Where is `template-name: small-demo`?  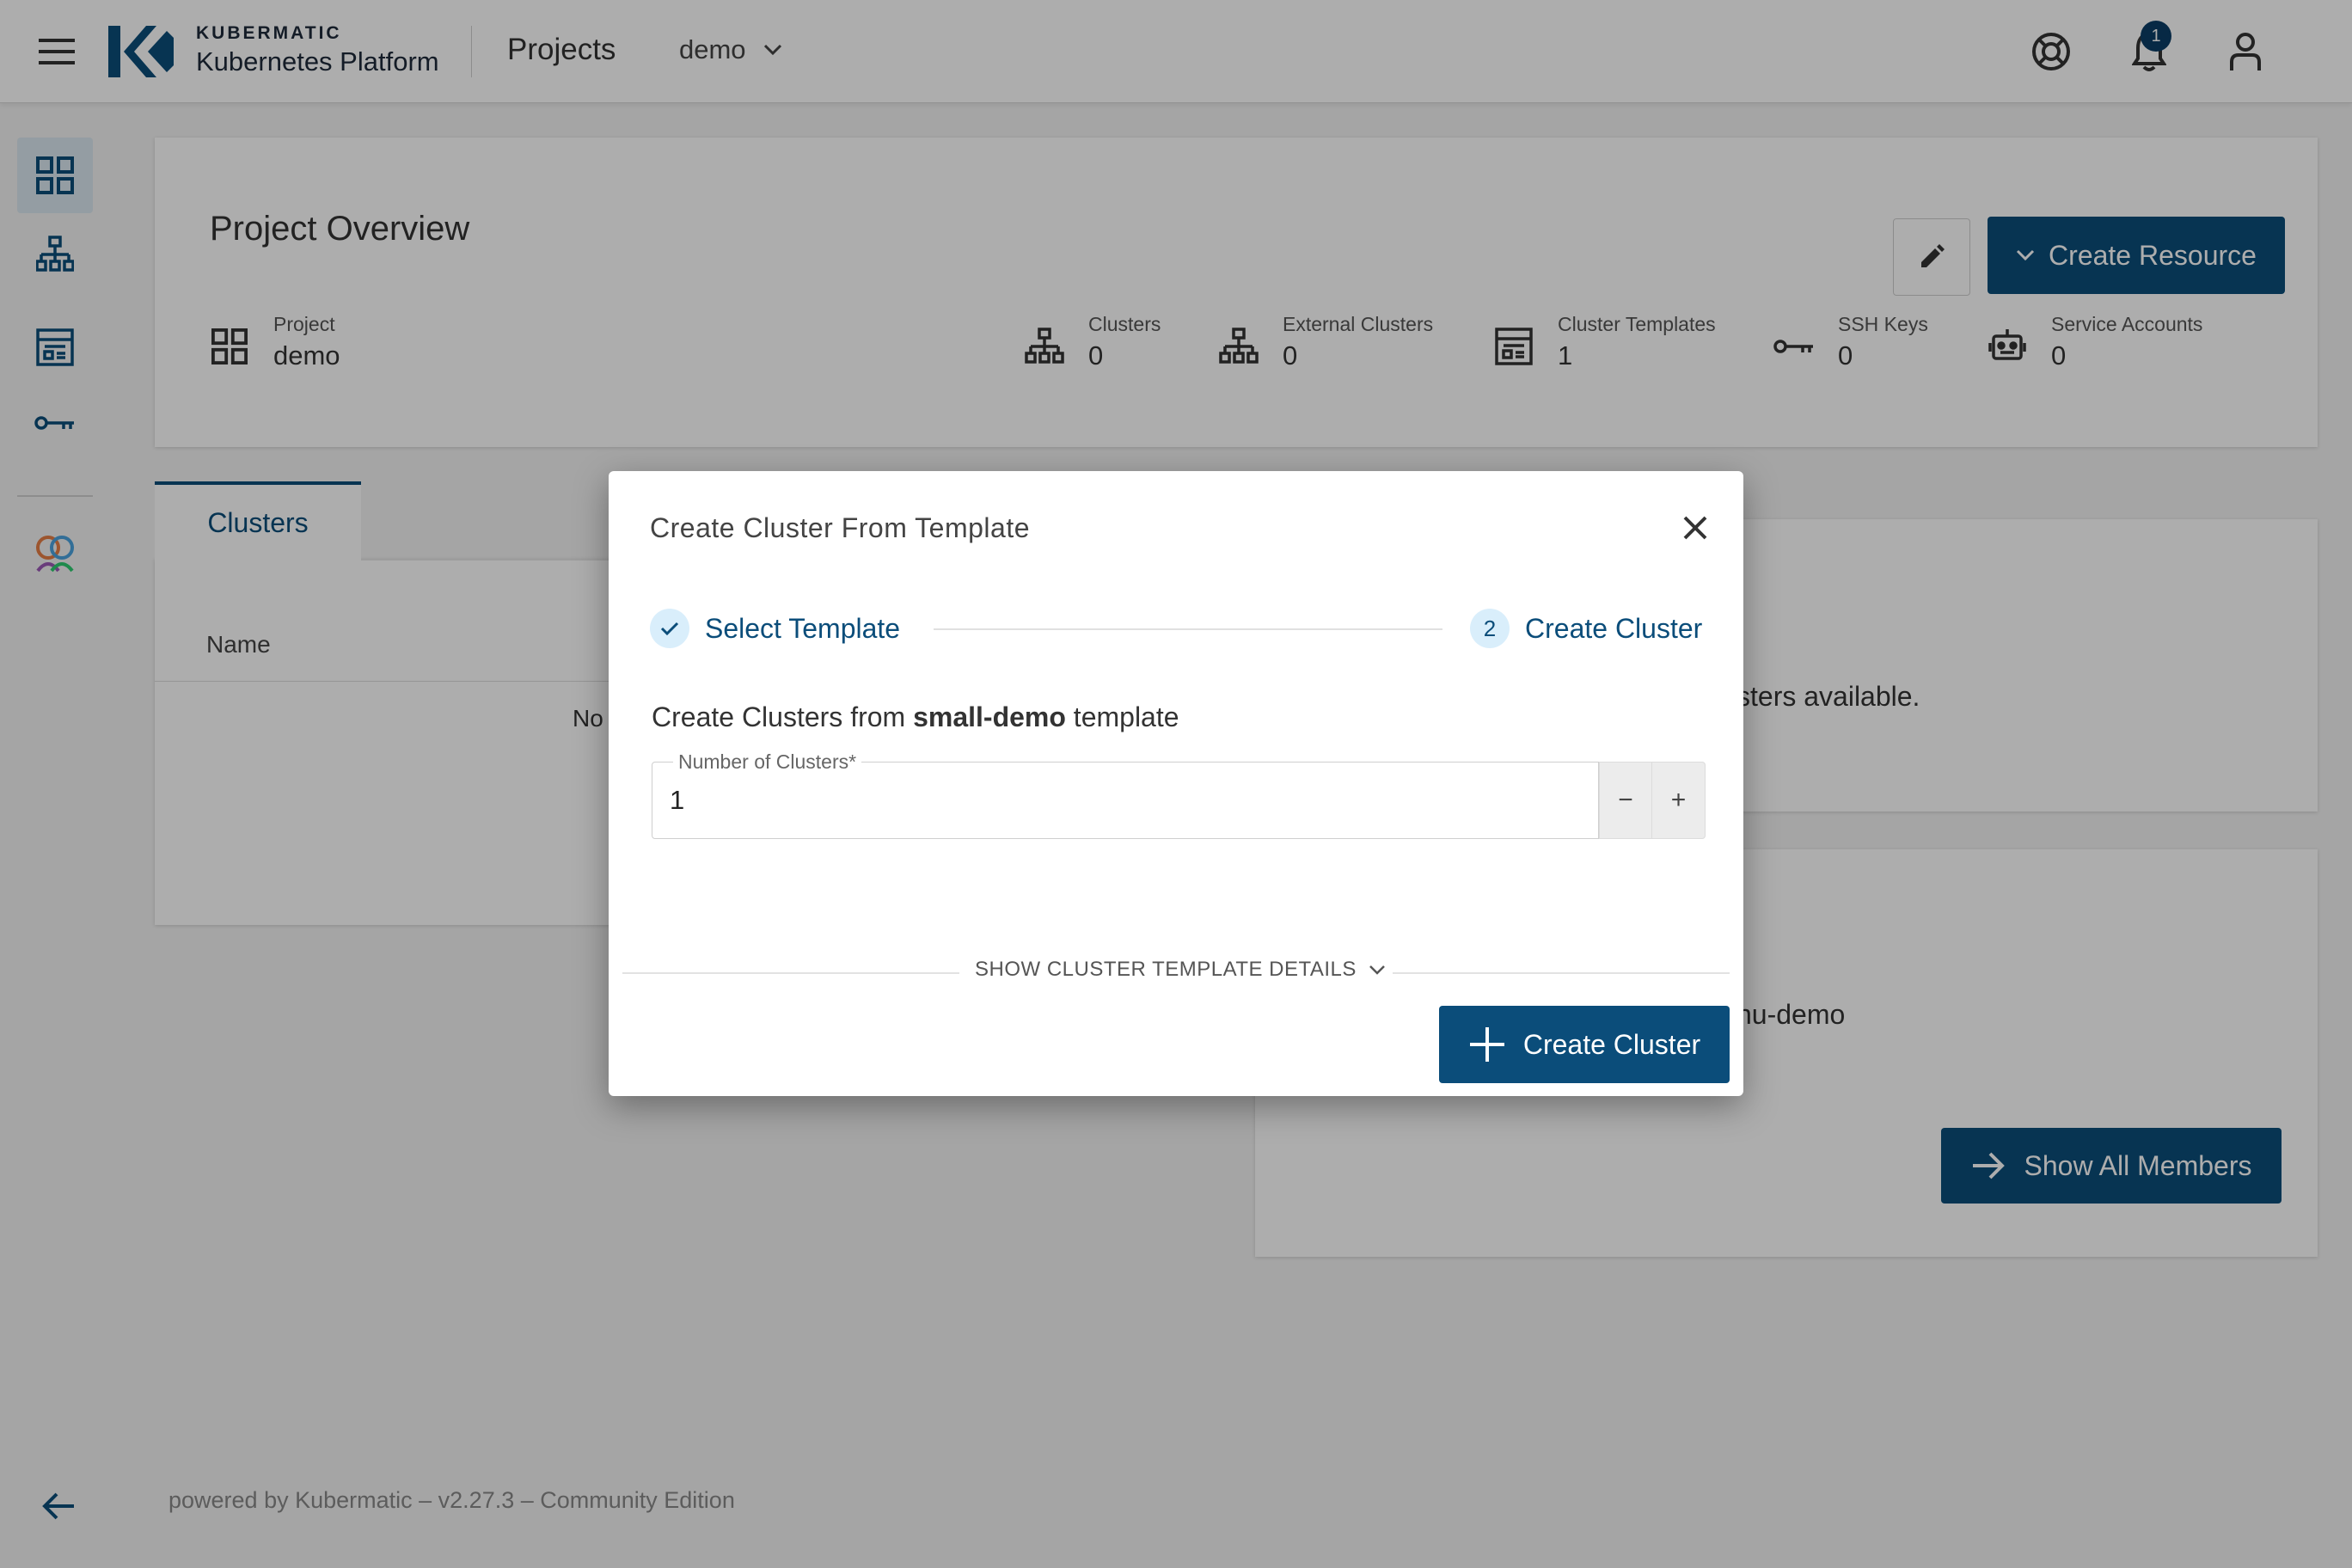
template-name: small-demo is located at coordinates (989, 716).